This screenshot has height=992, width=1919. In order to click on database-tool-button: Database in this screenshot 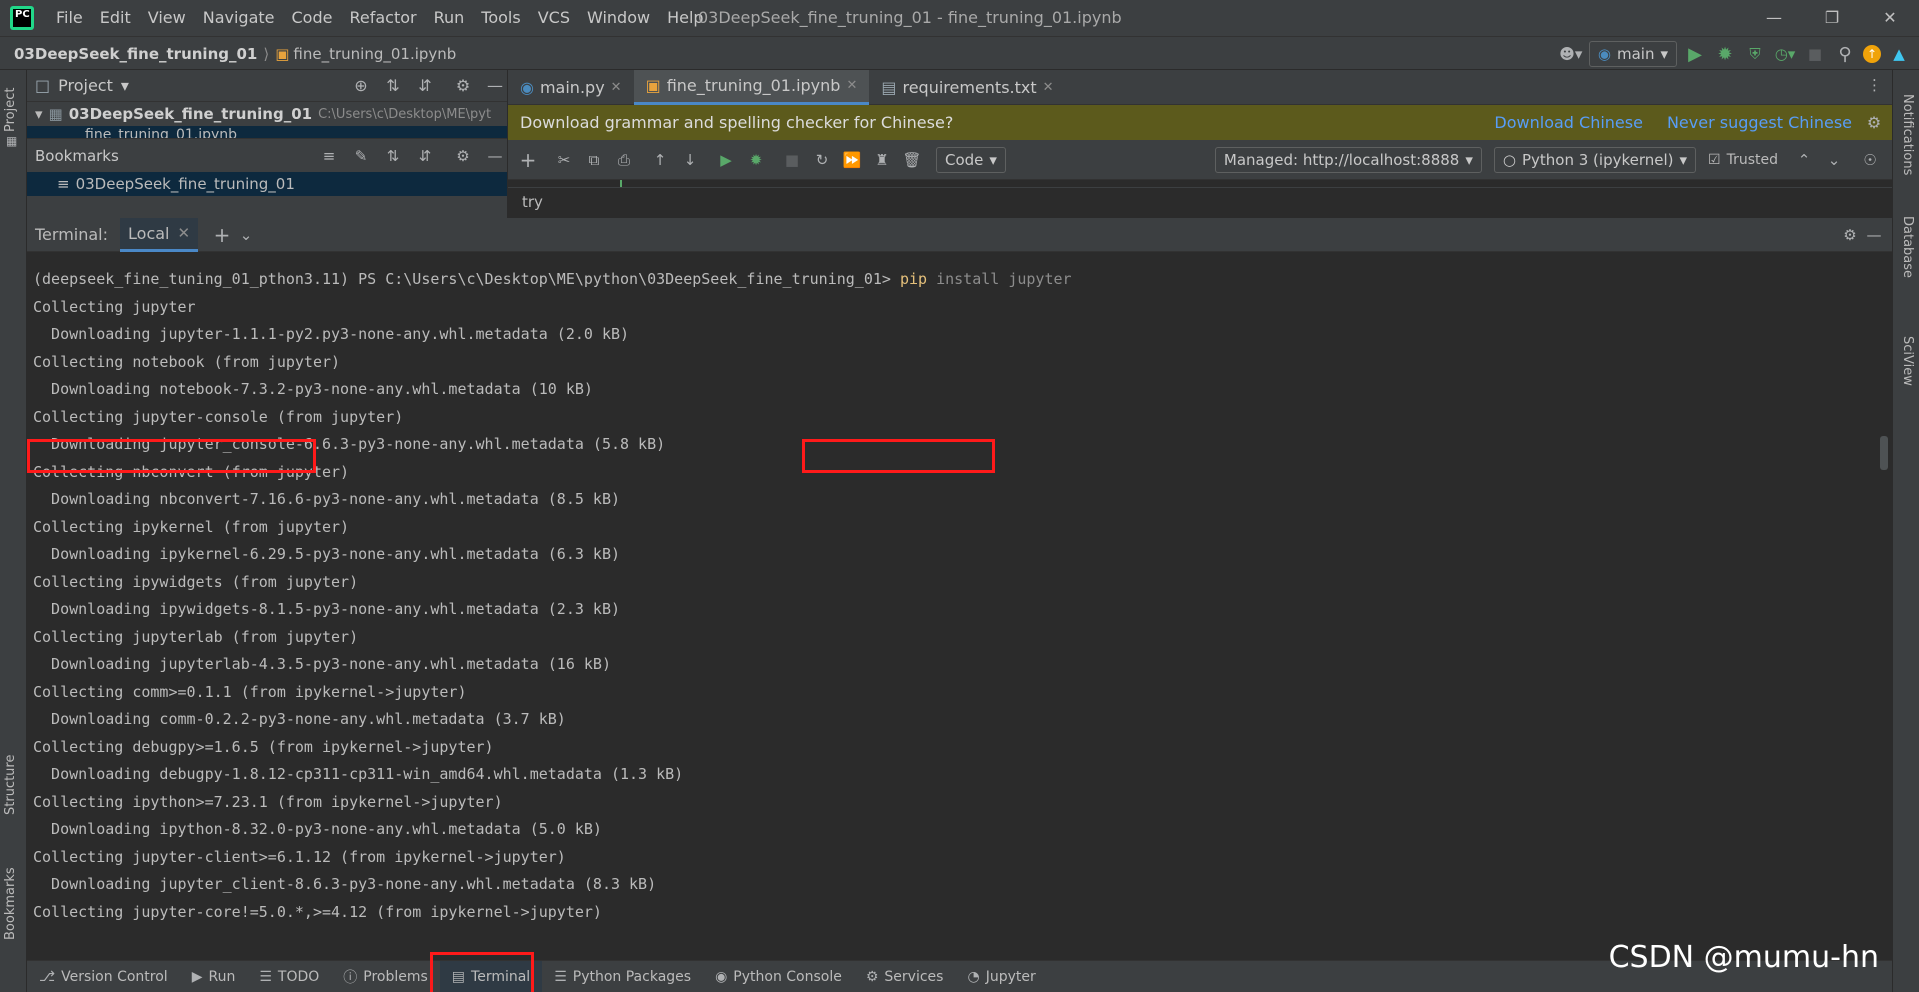, I will do `click(1907, 247)`.